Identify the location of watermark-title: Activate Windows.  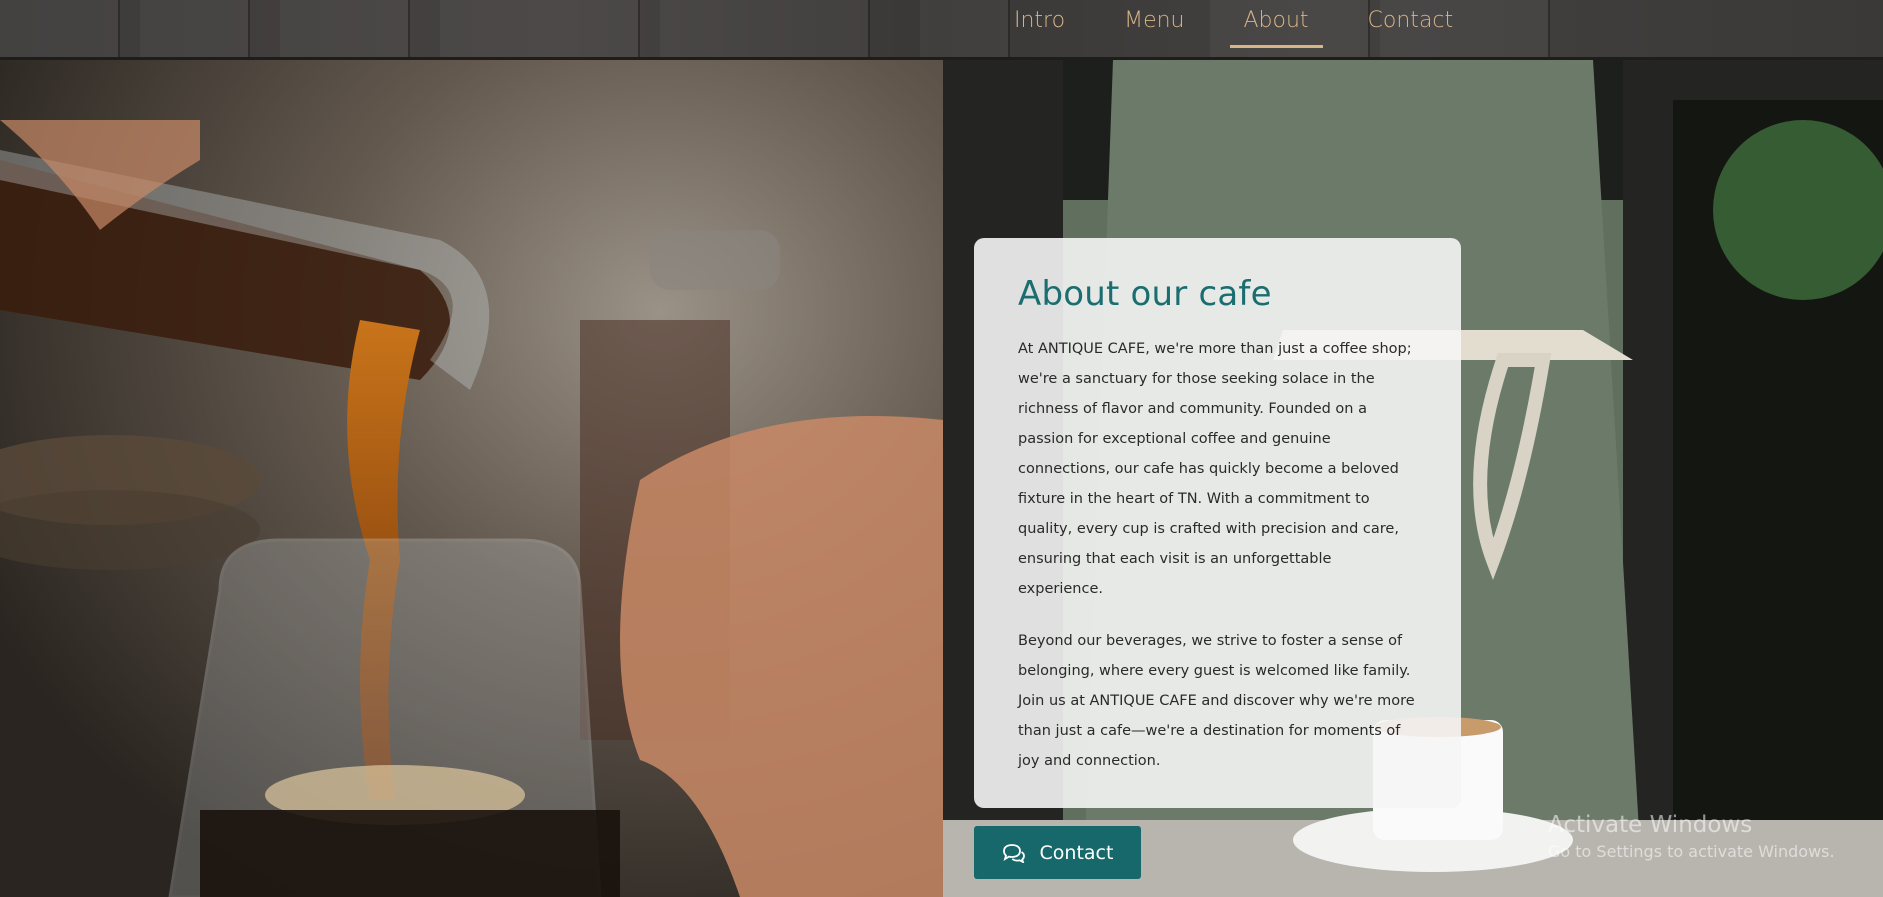
(1650, 825).